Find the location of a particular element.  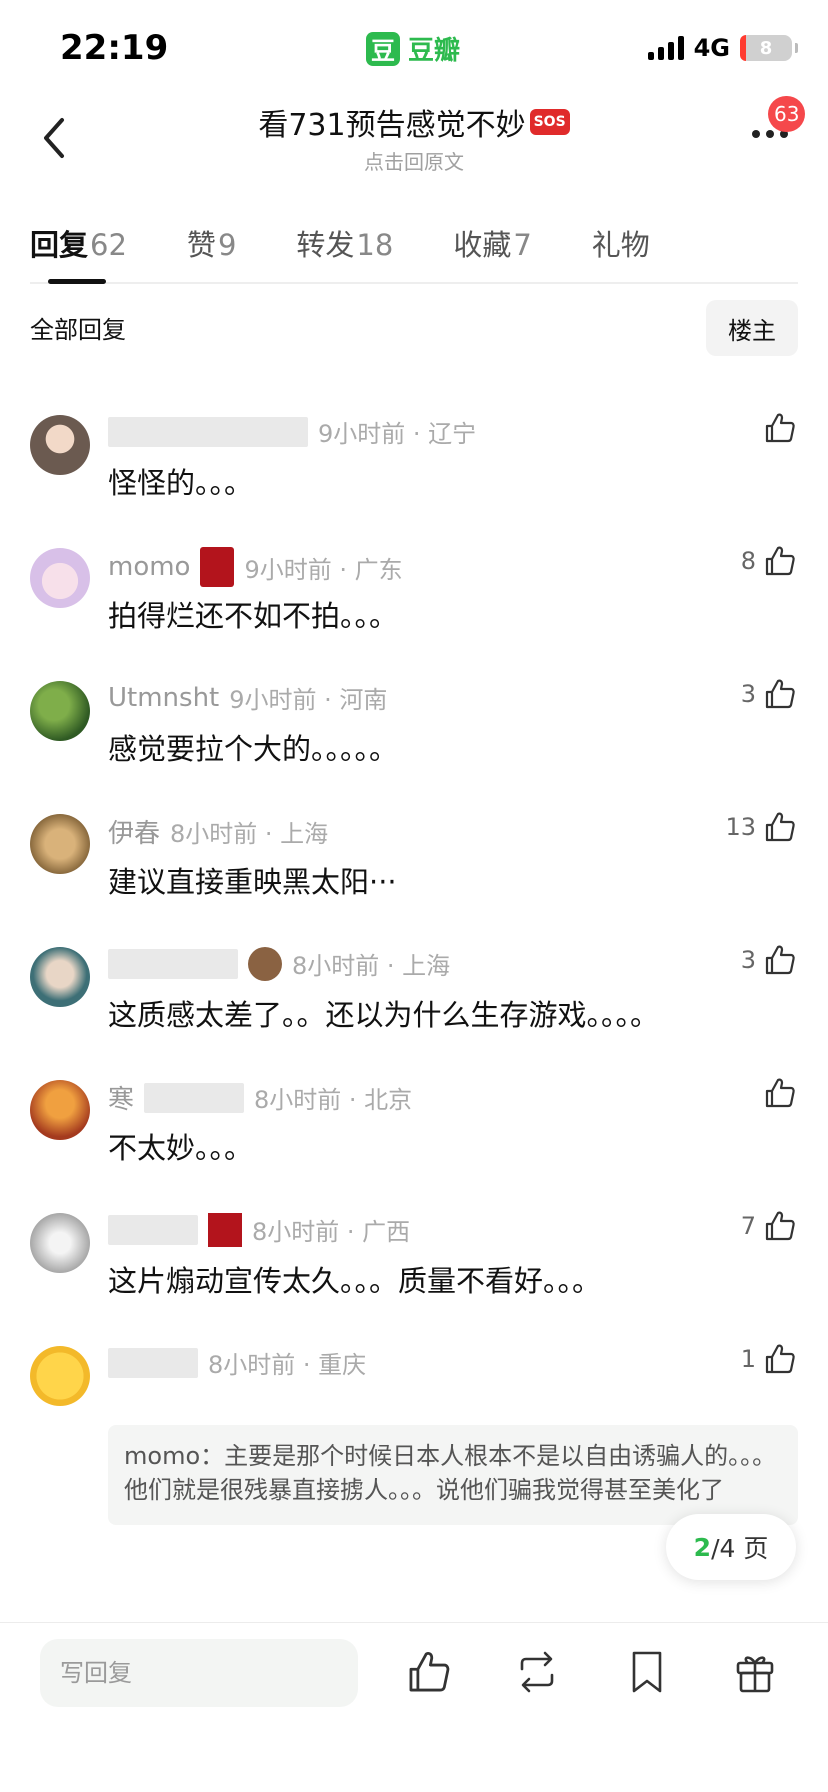

like-button: 1 is located at coordinates (769, 1359).